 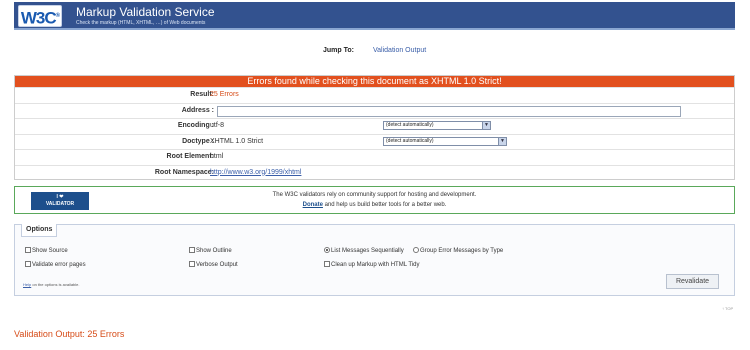 I want to click on doctype-select-value: (detect automatically), so click(x=410, y=140).